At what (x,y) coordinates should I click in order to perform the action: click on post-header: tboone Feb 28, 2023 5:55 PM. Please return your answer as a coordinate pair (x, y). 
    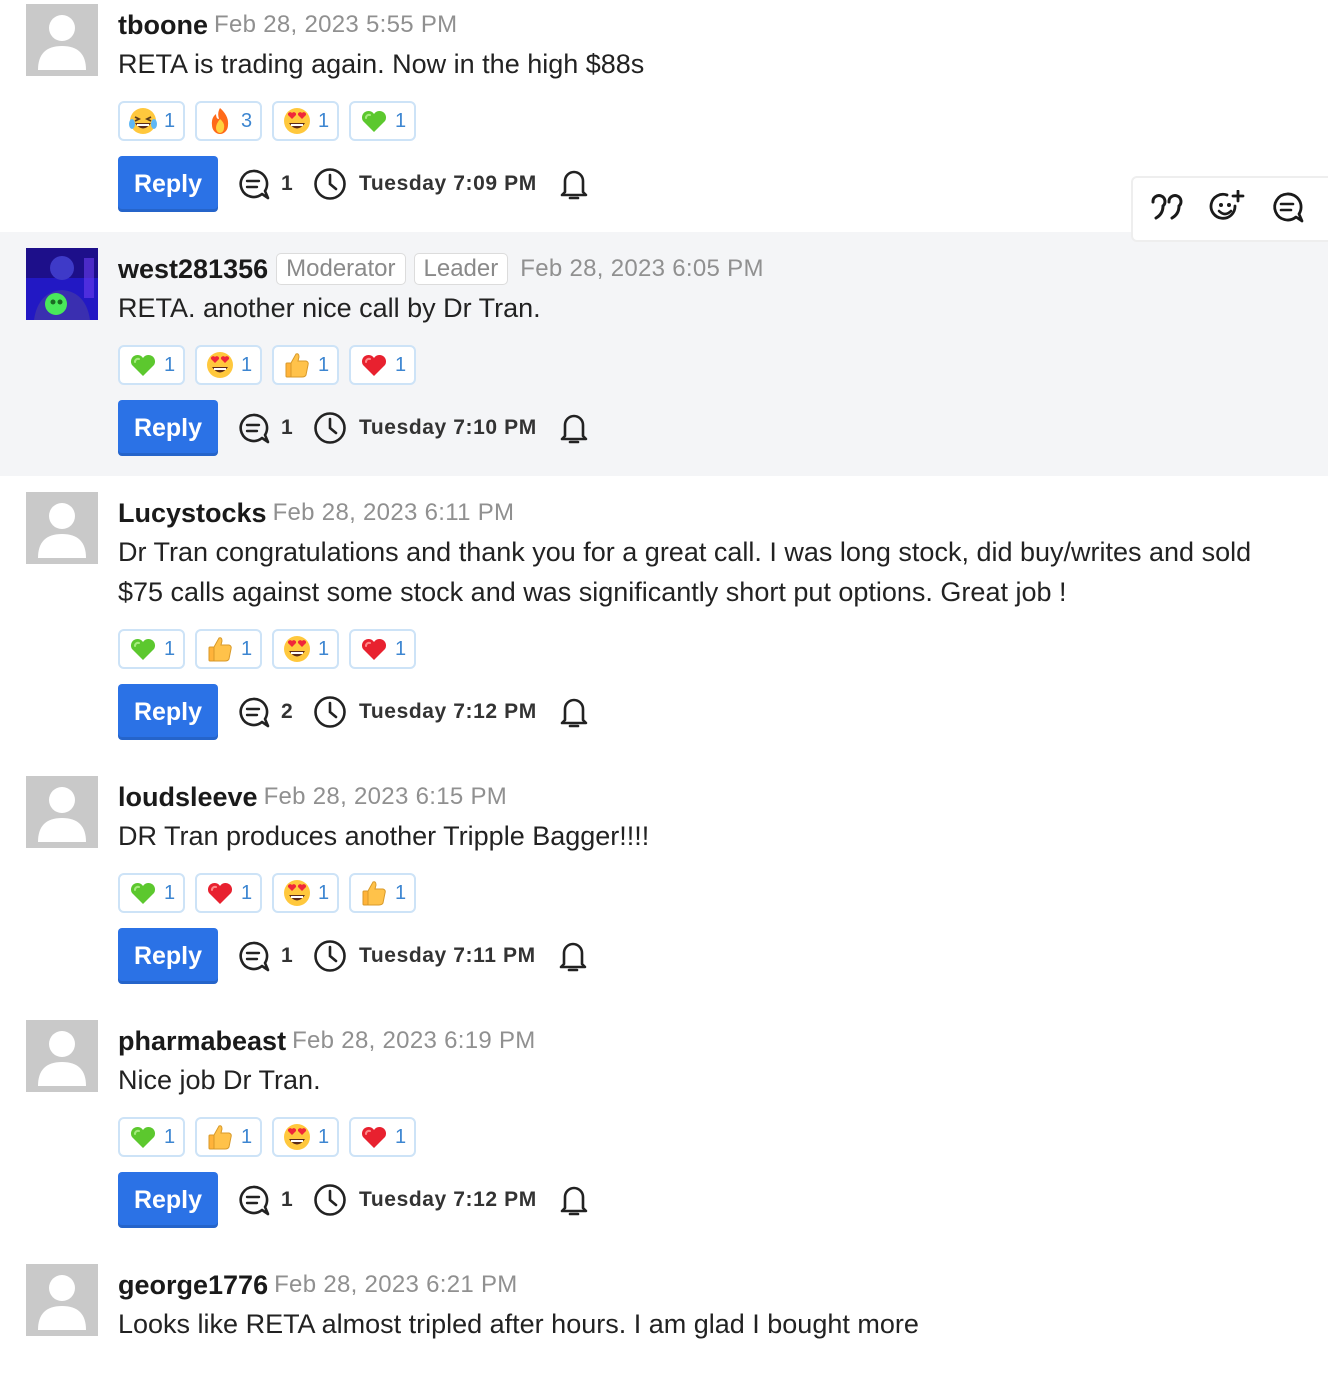
    Looking at the image, I should click on (287, 25).